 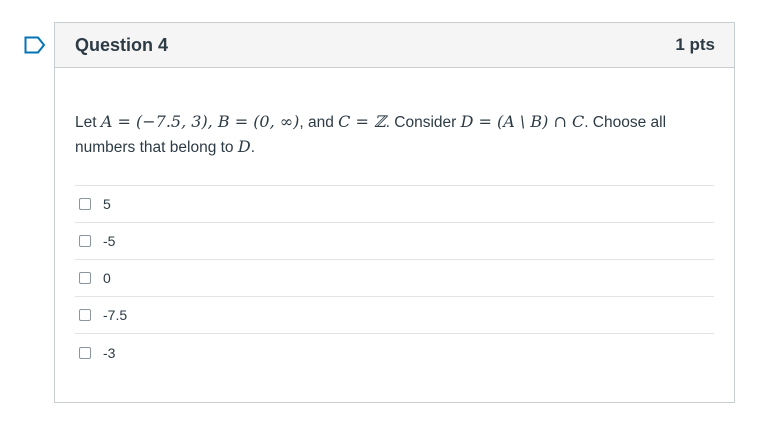 I want to click on answer-option: -7.5, so click(x=394, y=315).